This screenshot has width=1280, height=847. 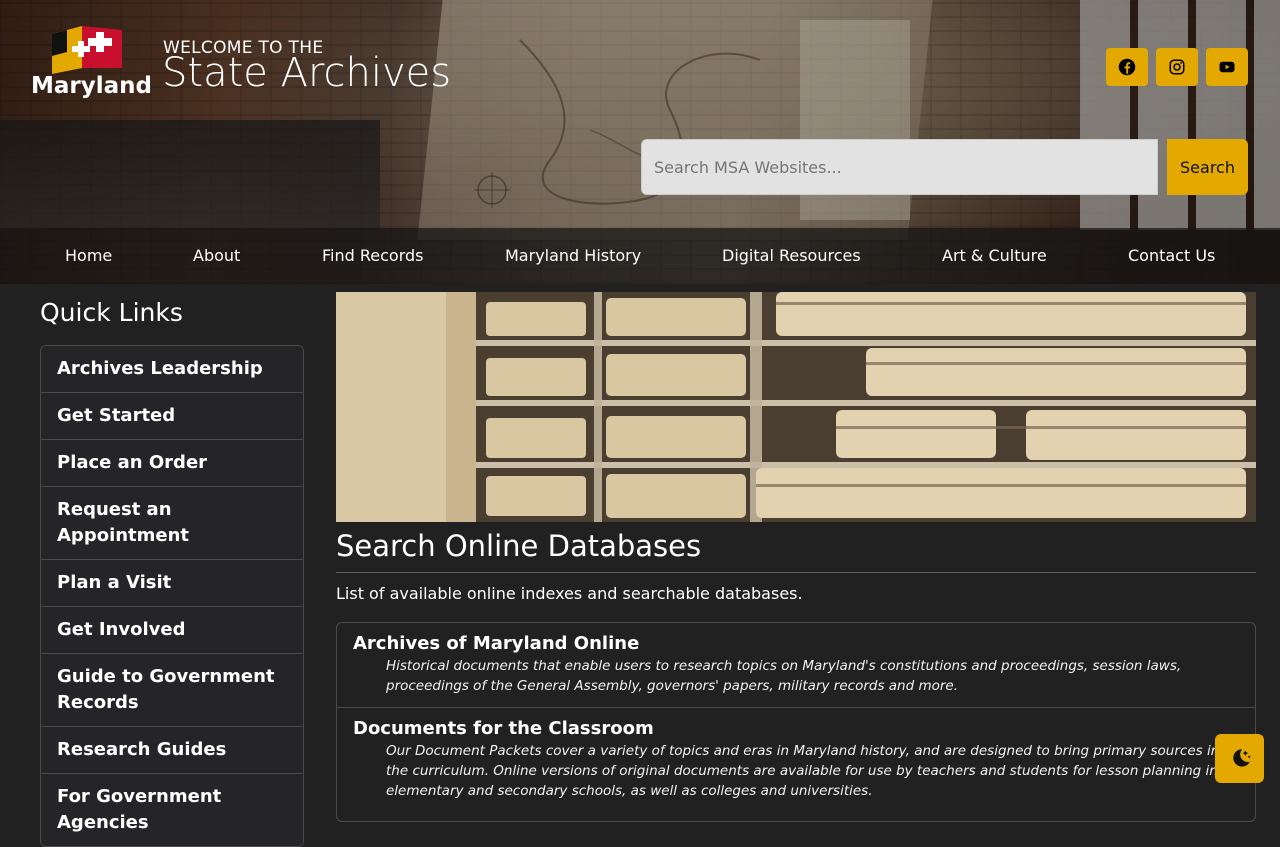 I want to click on logo-text: Maryland, so click(x=91, y=86).